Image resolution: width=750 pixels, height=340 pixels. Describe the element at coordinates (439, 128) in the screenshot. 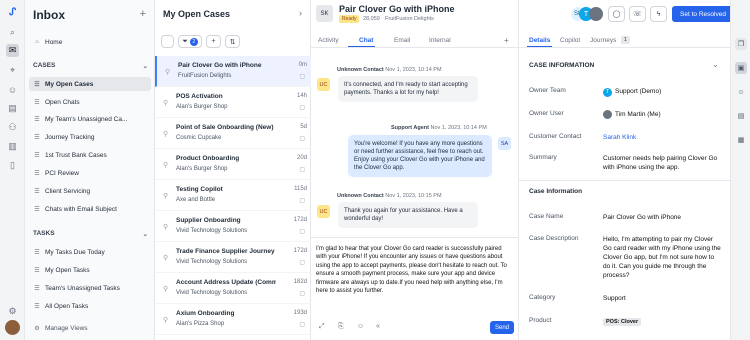

I see `message-meta: Support Agent Nov 1, 2023, 10:14 PM` at that location.